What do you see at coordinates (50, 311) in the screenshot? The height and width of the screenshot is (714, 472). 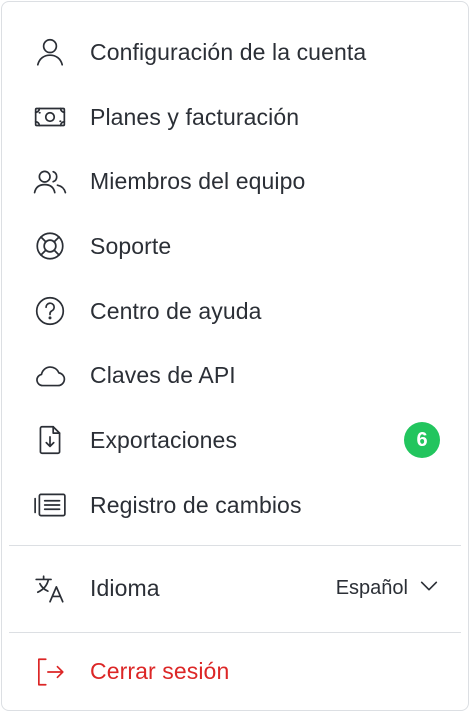 I see `help-circle-icon` at bounding box center [50, 311].